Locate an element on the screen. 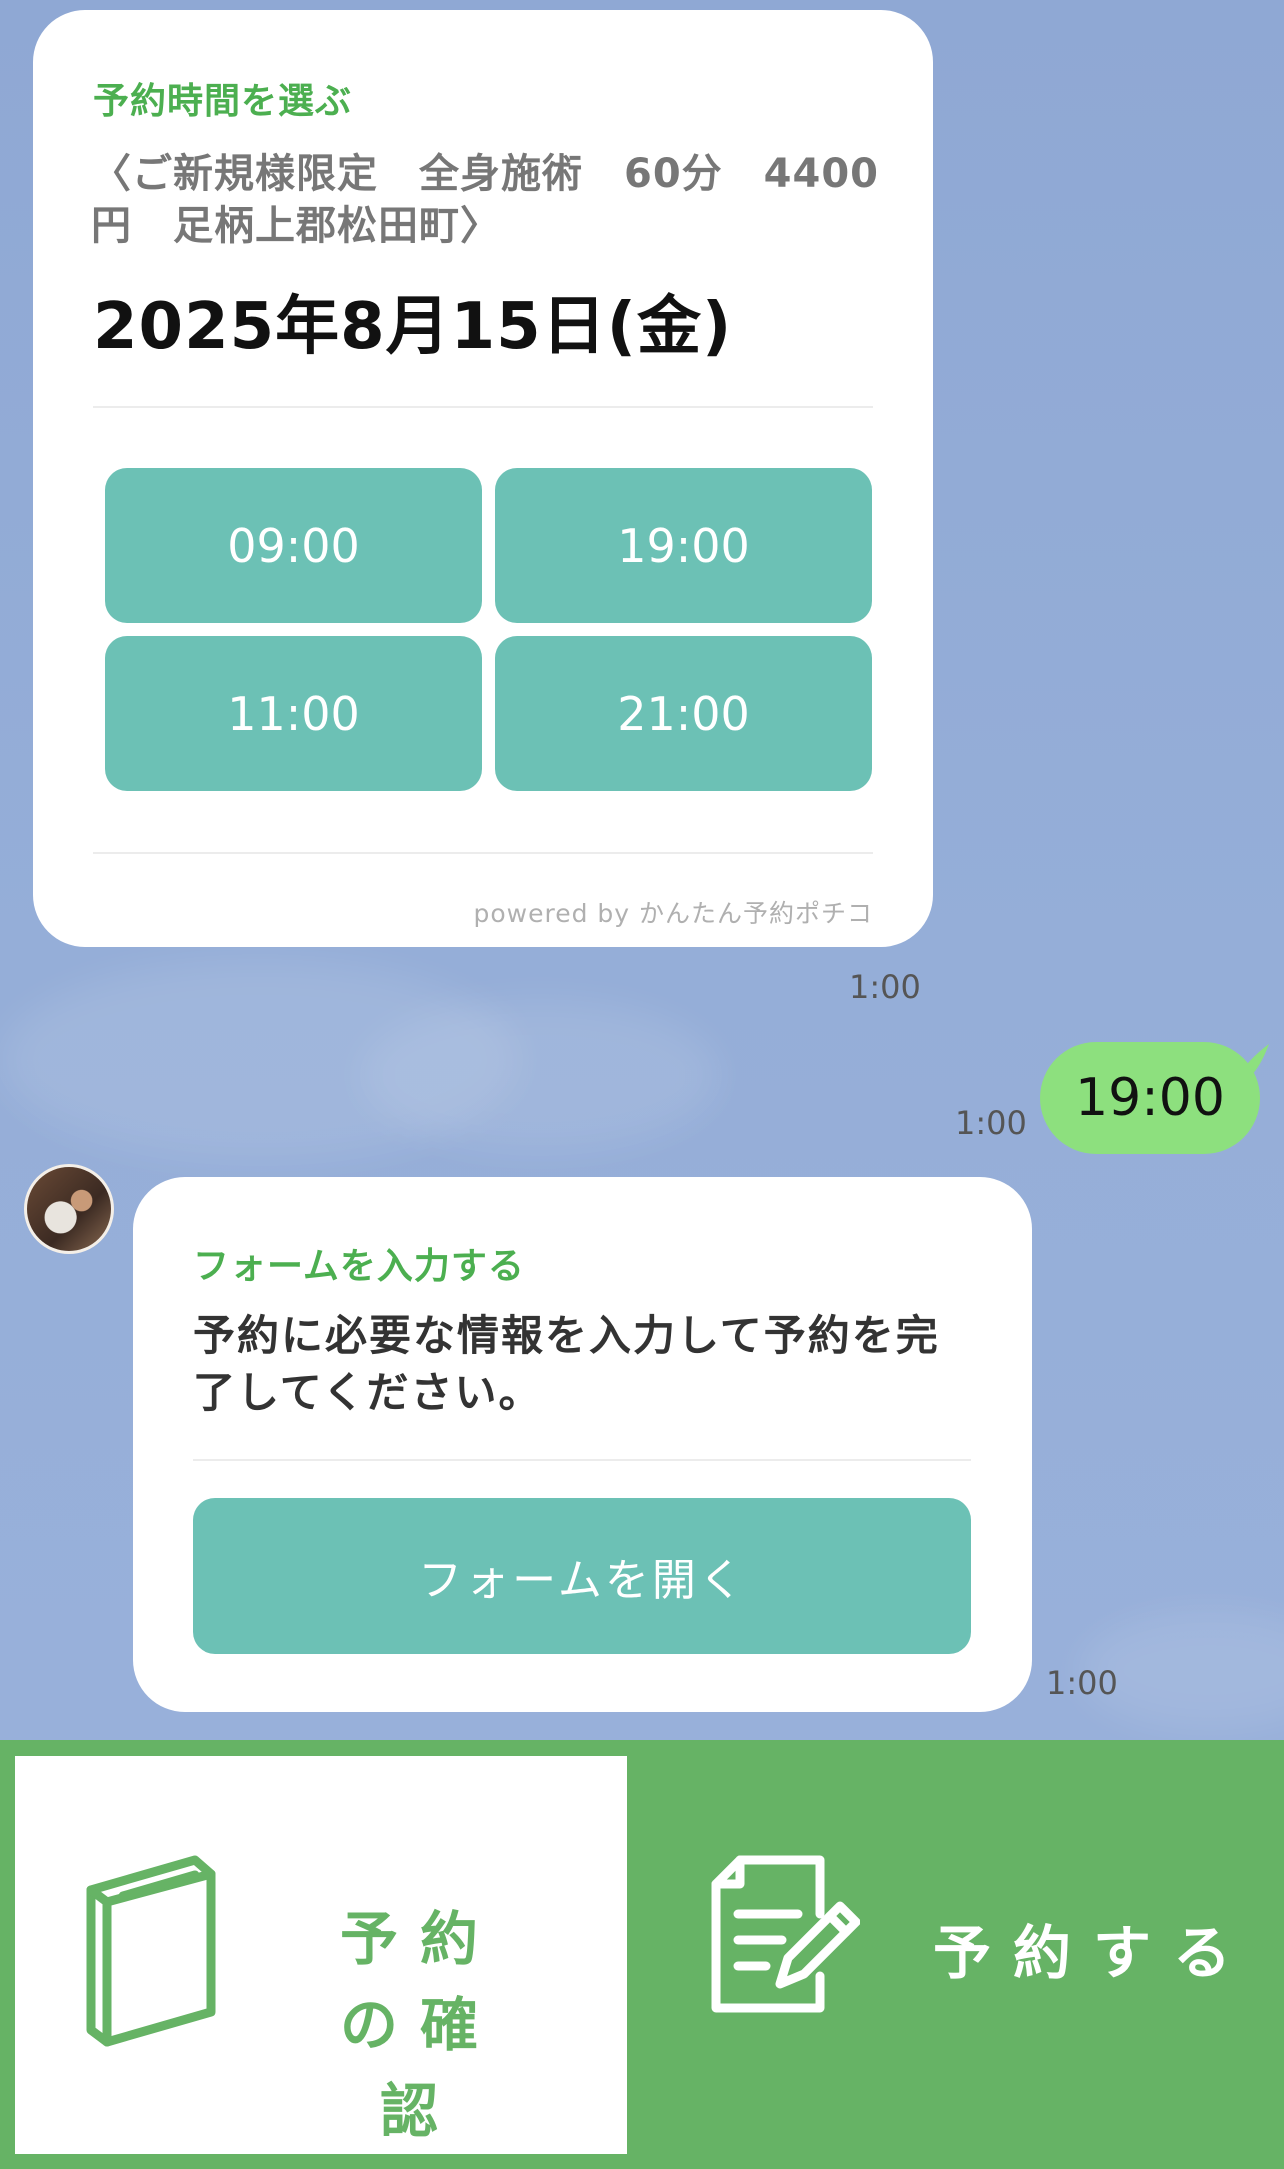 The image size is (1284, 2169). timeslot-button: 11:00 is located at coordinates (293, 713).